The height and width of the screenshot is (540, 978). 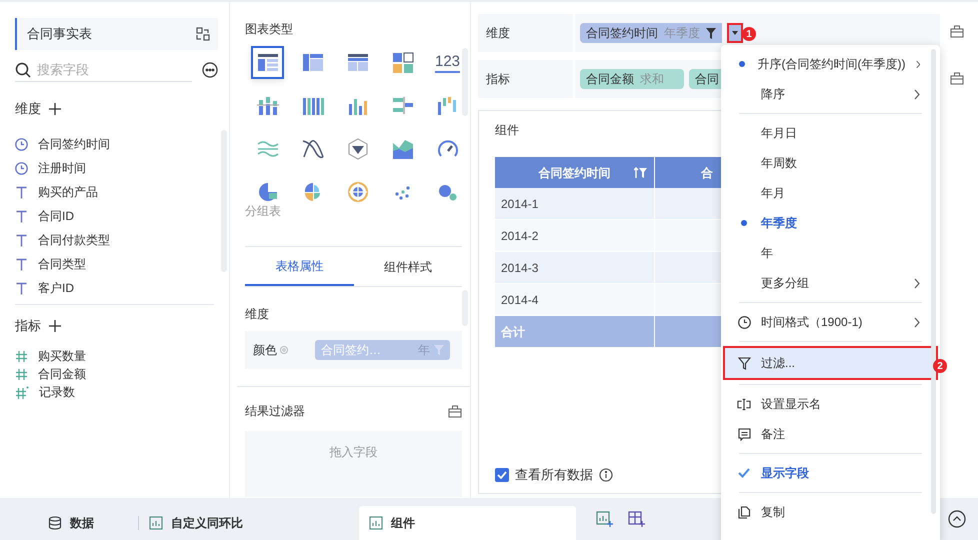 I want to click on menu-item: 年周数, so click(x=830, y=163).